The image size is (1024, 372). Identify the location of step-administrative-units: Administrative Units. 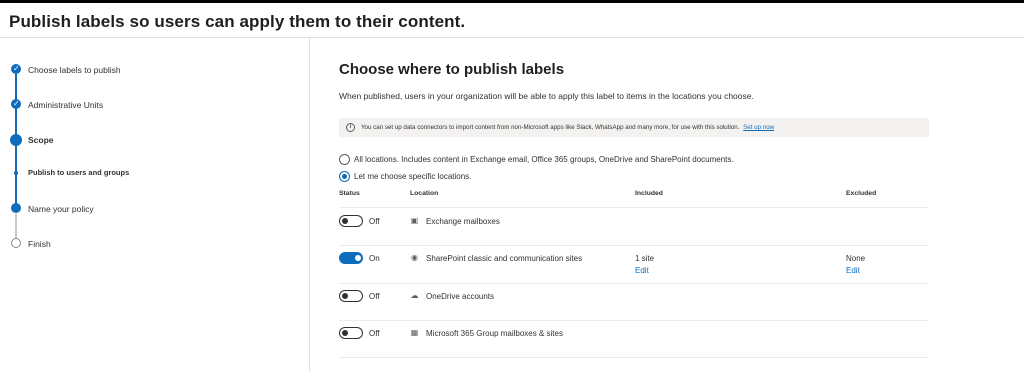
(65, 105).